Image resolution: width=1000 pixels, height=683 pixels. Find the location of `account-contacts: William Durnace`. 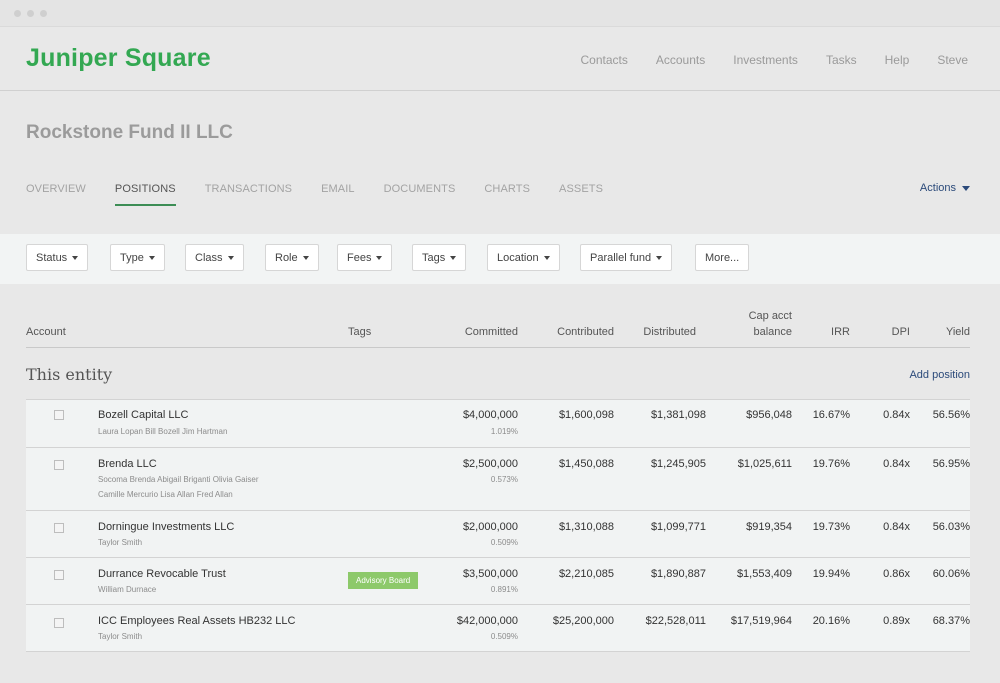

account-contacts: William Durnace is located at coordinates (127, 589).